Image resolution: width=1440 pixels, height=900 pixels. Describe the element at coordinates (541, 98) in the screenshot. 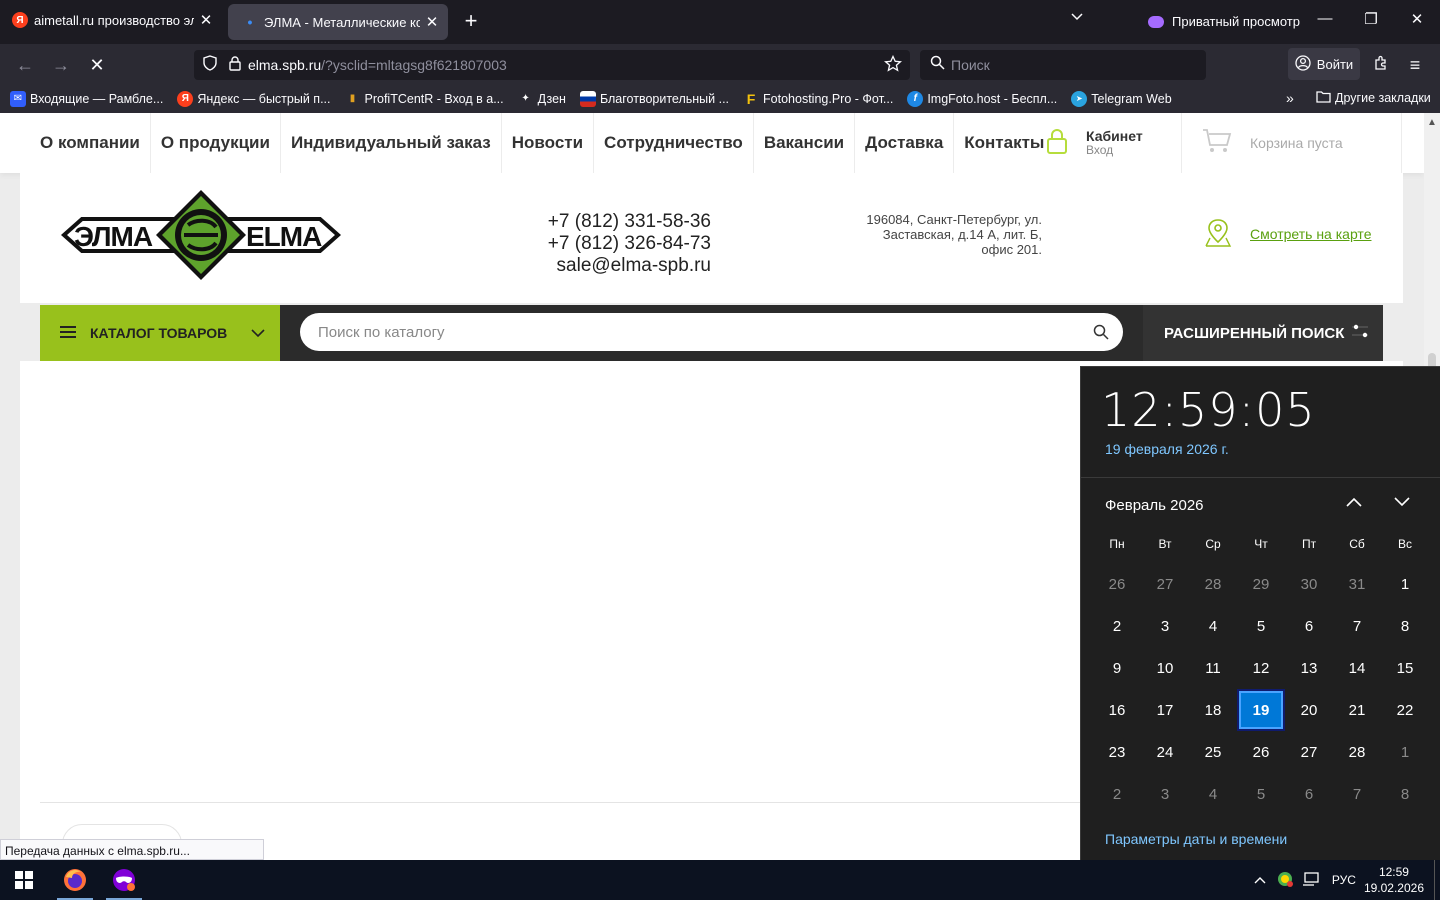

I see `bookmark-item: ✦ Дзен` at that location.